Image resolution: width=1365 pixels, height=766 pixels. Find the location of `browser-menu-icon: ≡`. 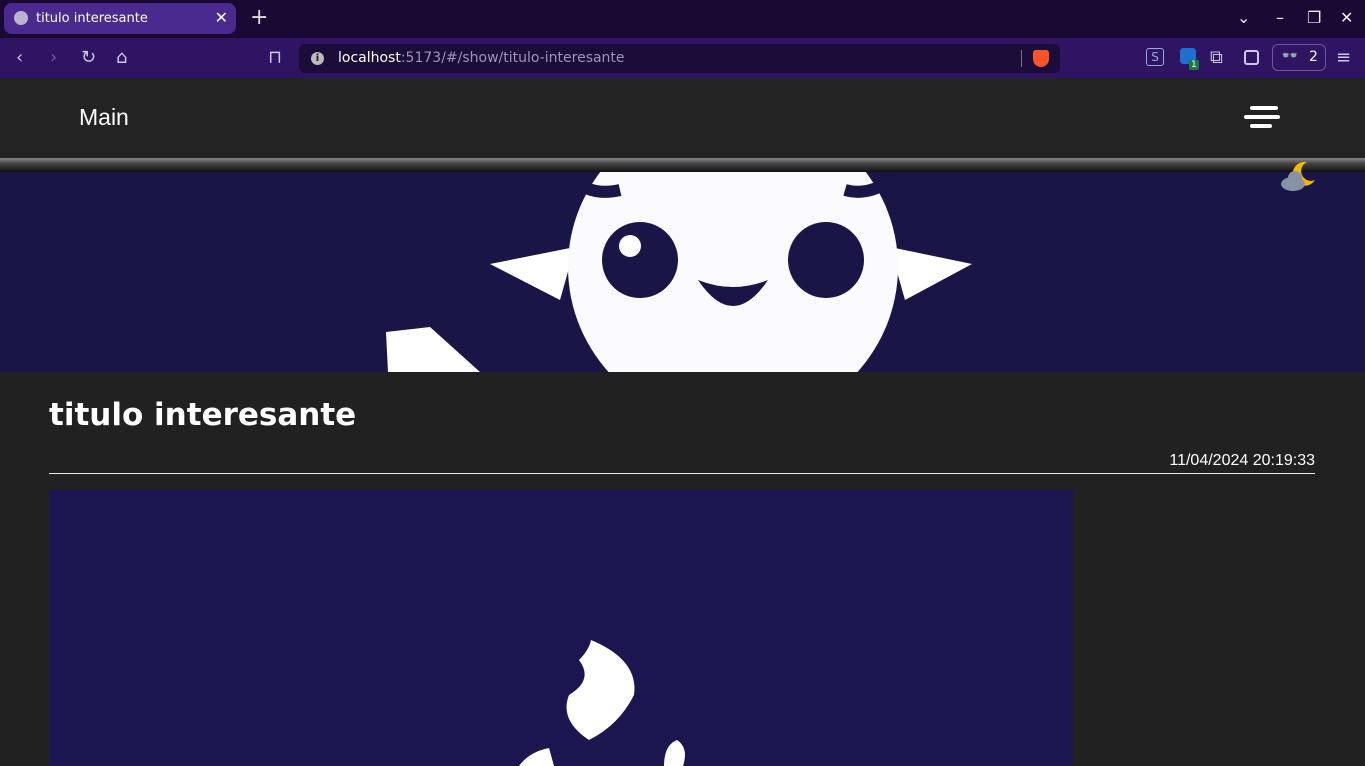

browser-menu-icon: ≡ is located at coordinates (1343, 57).